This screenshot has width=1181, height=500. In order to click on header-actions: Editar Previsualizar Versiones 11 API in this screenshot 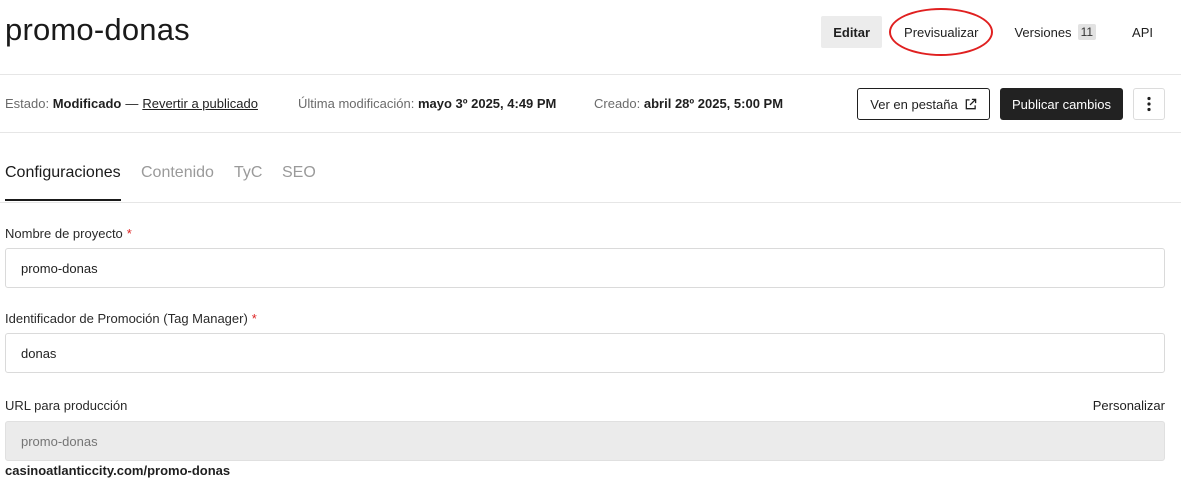, I will do `click(993, 32)`.